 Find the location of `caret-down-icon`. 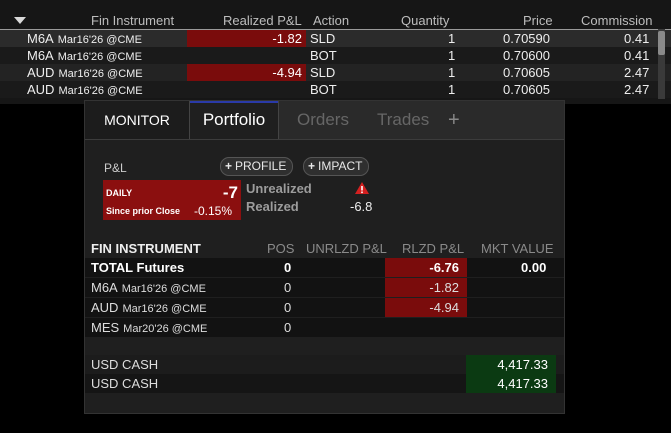

caret-down-icon is located at coordinates (20, 20).